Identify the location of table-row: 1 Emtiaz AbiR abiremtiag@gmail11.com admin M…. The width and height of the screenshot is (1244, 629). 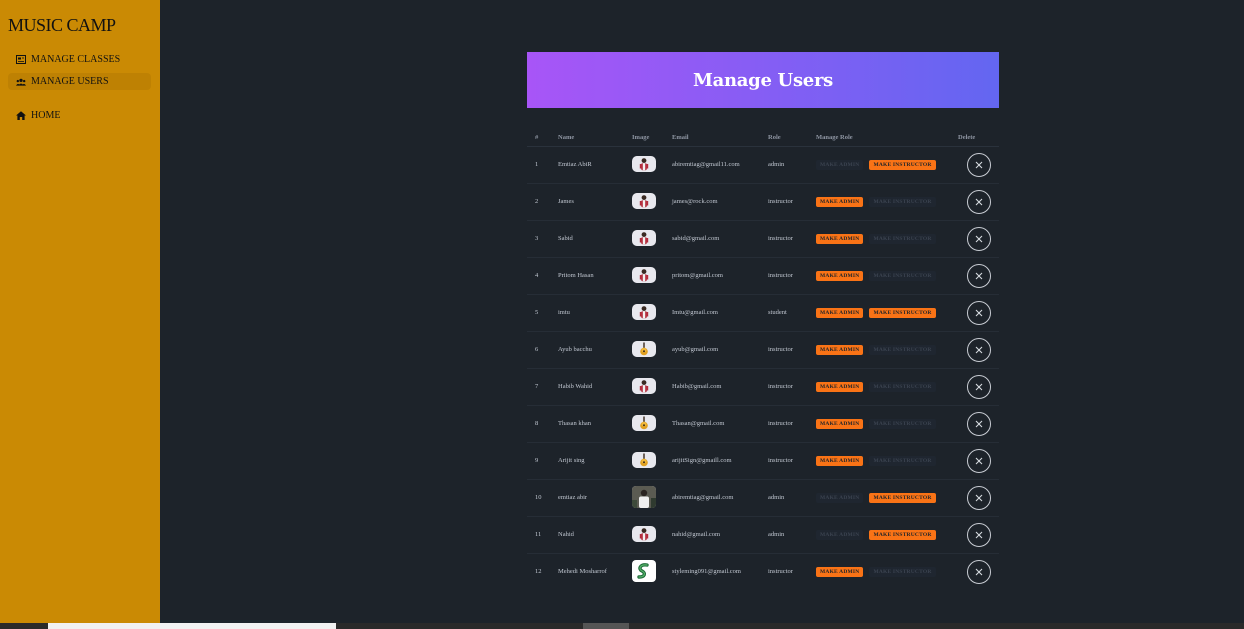
(763, 165).